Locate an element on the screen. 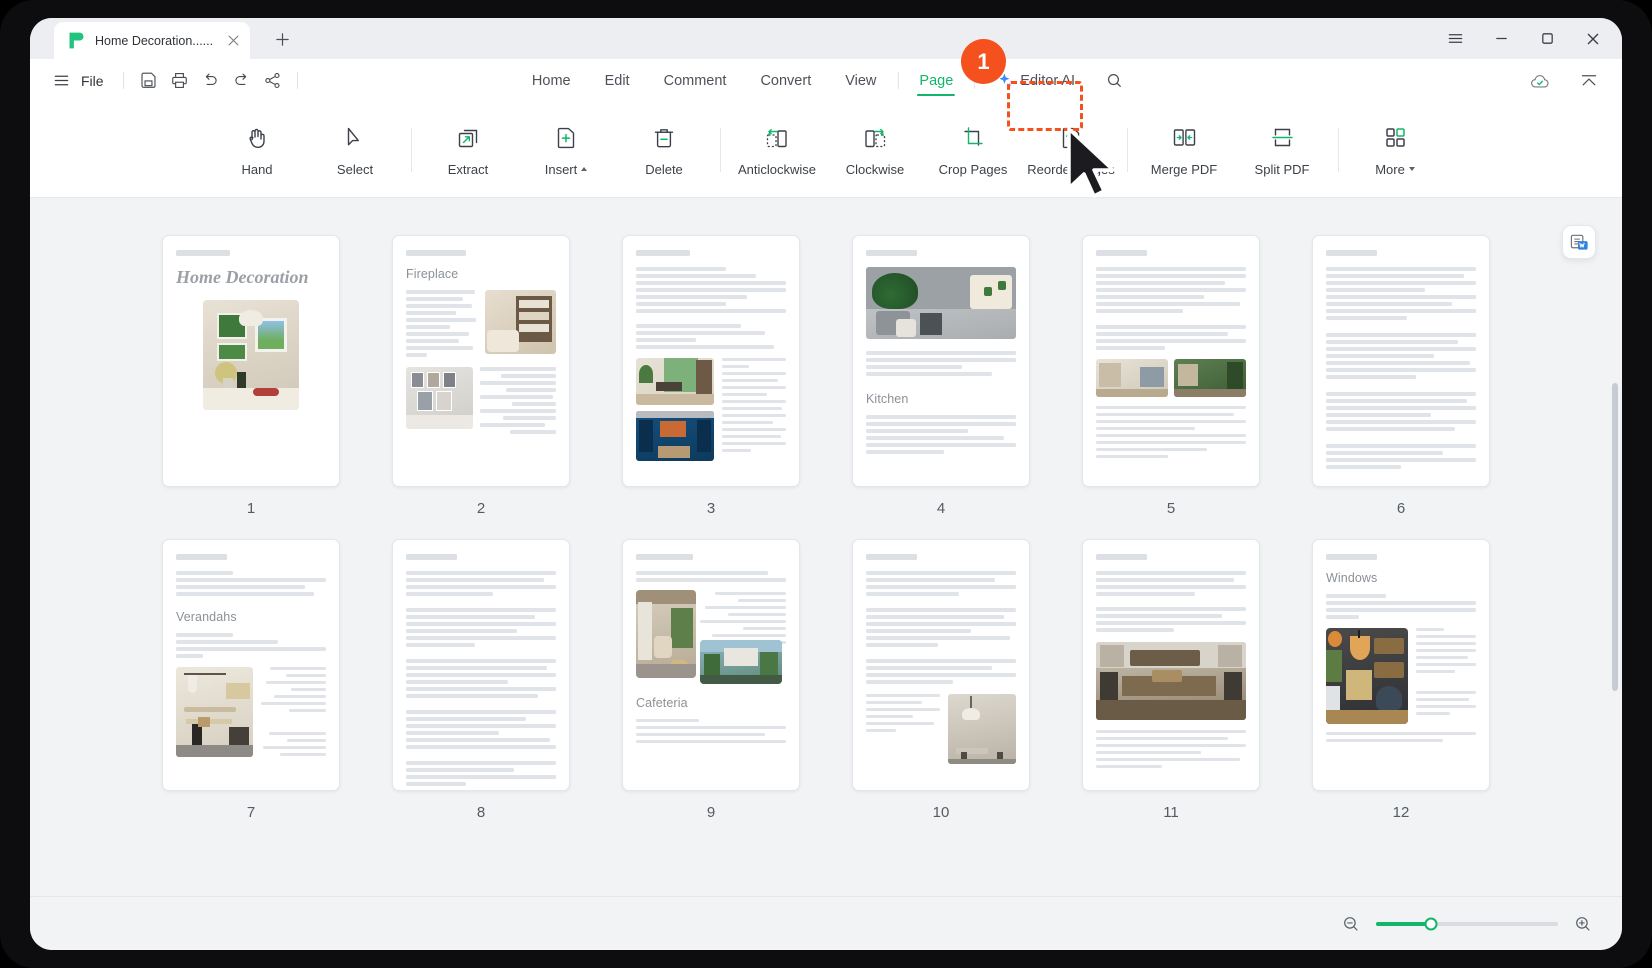  extract-pages-icon is located at coordinates (468, 138).